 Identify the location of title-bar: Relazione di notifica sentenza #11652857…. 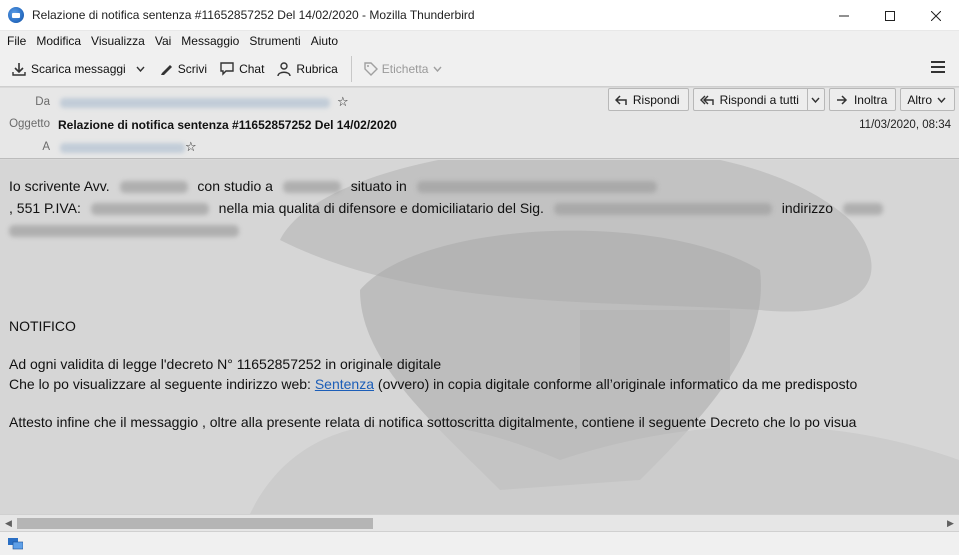
(479, 15).